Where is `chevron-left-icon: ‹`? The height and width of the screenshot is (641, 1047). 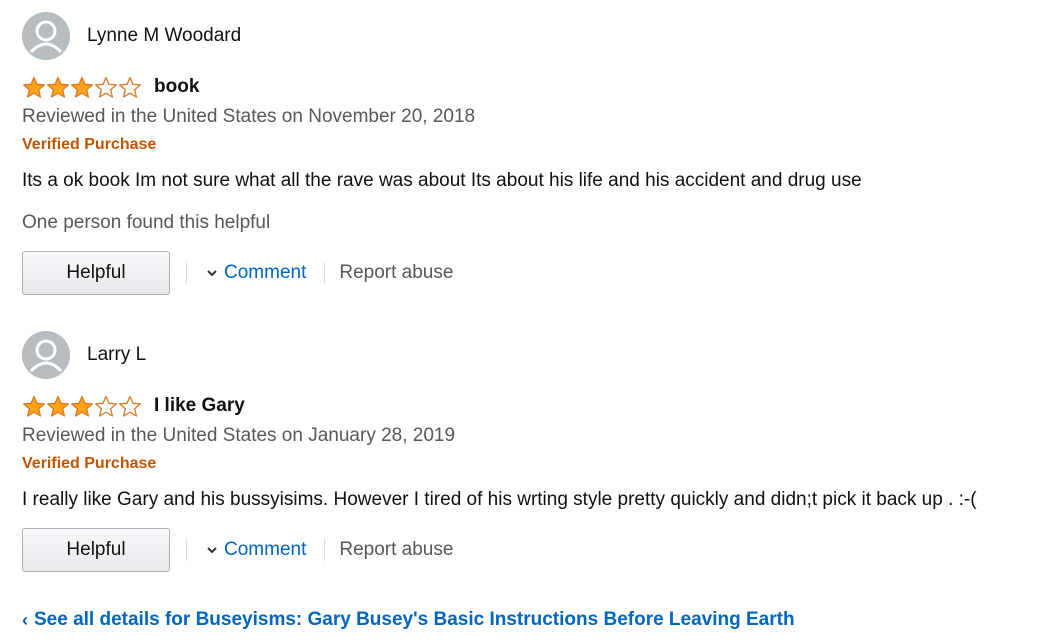
chevron-left-icon: ‹ is located at coordinates (25, 619).